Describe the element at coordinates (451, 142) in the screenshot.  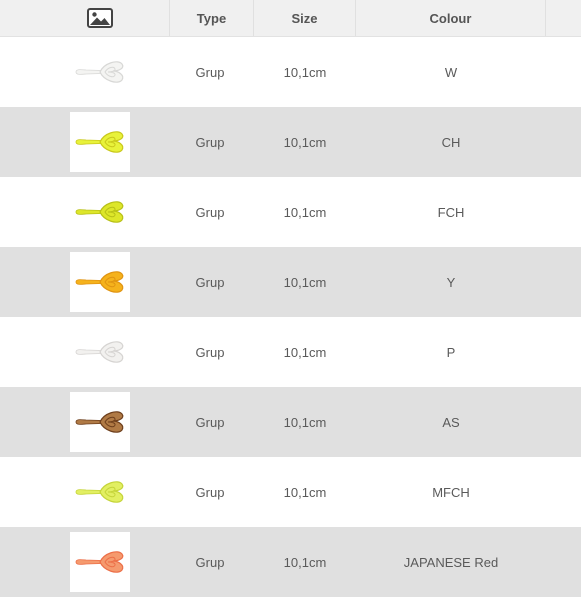
I see `colour-cell: CH` at that location.